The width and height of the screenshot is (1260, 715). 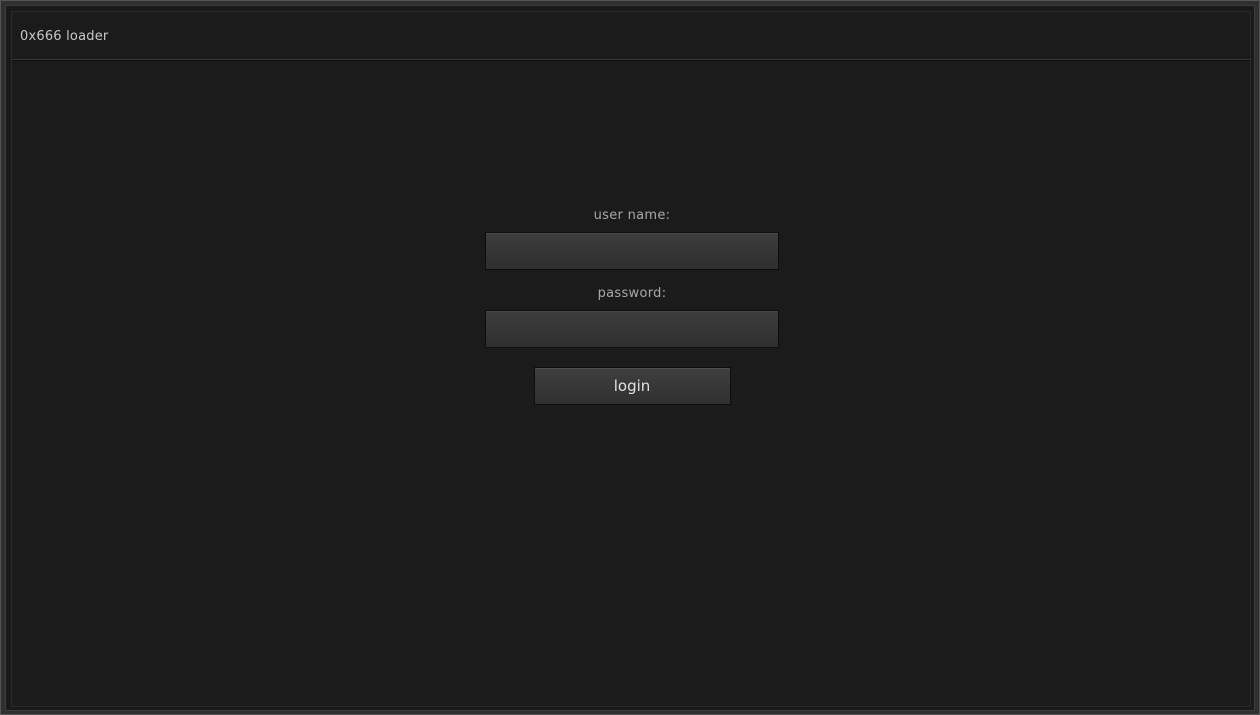 I want to click on username-label: user name:, so click(x=632, y=215).